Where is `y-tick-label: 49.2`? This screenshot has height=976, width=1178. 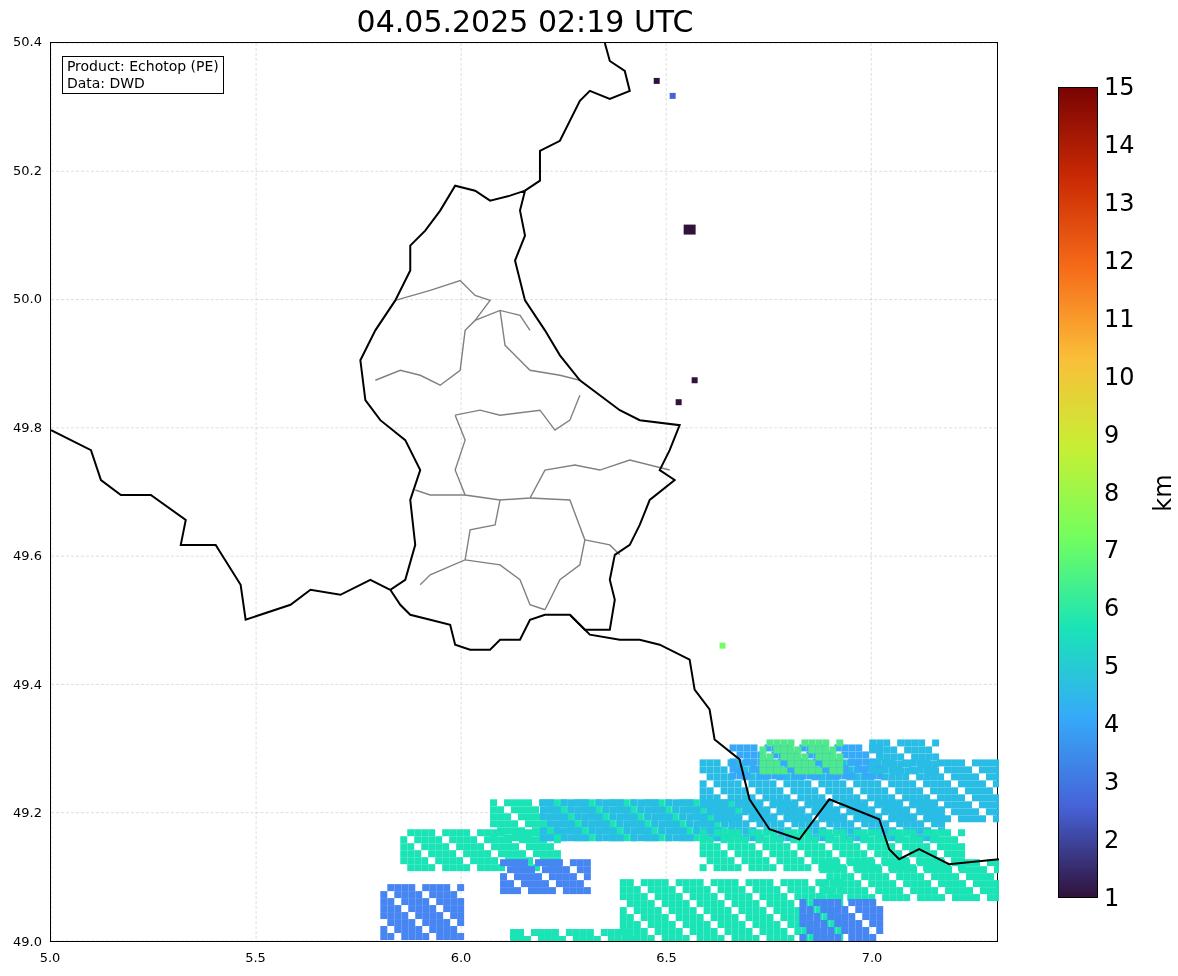
y-tick-label: 49.2 is located at coordinates (27, 813).